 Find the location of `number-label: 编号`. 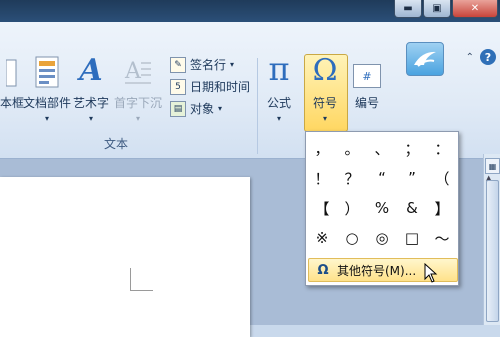

number-label: 编号 is located at coordinates (366, 103).